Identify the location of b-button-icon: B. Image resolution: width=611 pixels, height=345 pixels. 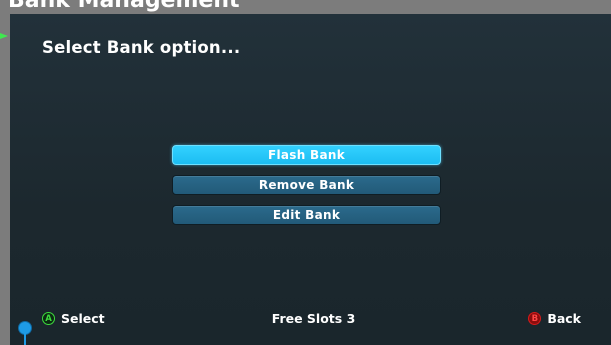
(535, 318).